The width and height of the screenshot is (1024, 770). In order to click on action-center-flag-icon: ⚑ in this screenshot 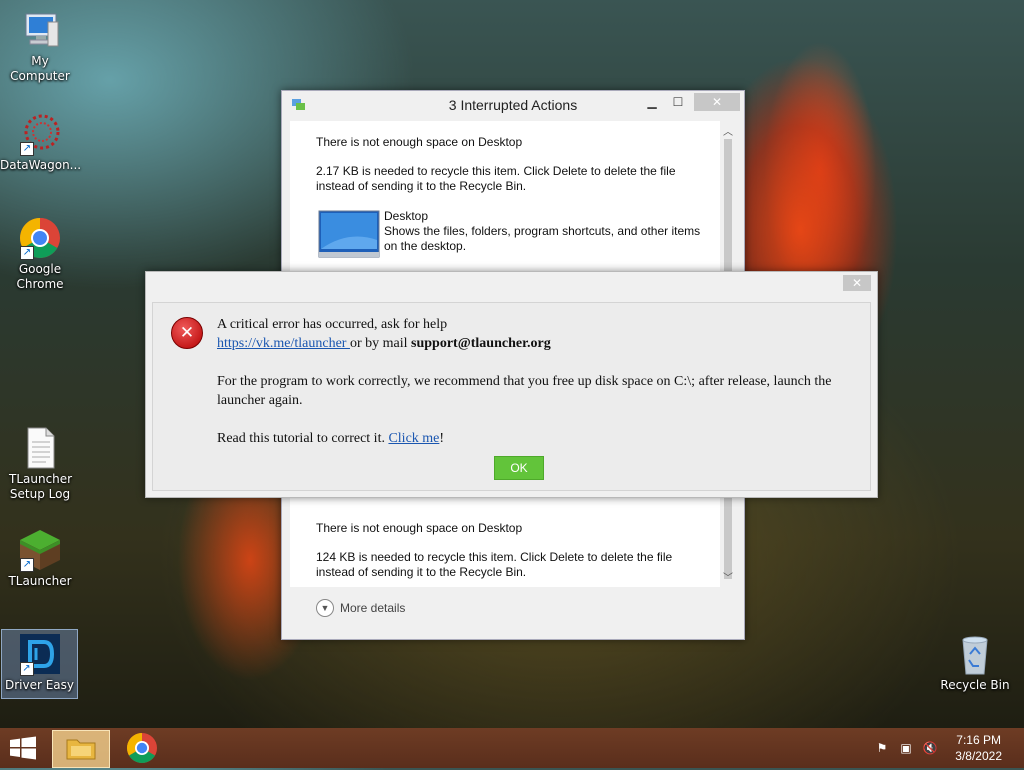, I will do `click(882, 748)`.